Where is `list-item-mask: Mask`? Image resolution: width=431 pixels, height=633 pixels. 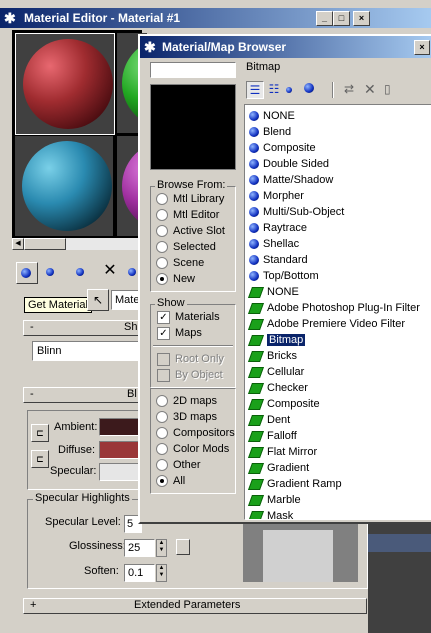 list-item-mask: Mask is located at coordinates (338, 513).